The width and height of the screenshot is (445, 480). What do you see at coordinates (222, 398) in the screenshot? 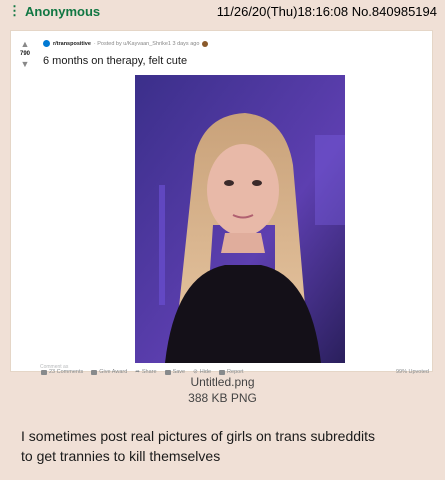
I see `file-size: 388 KB PNG` at bounding box center [222, 398].